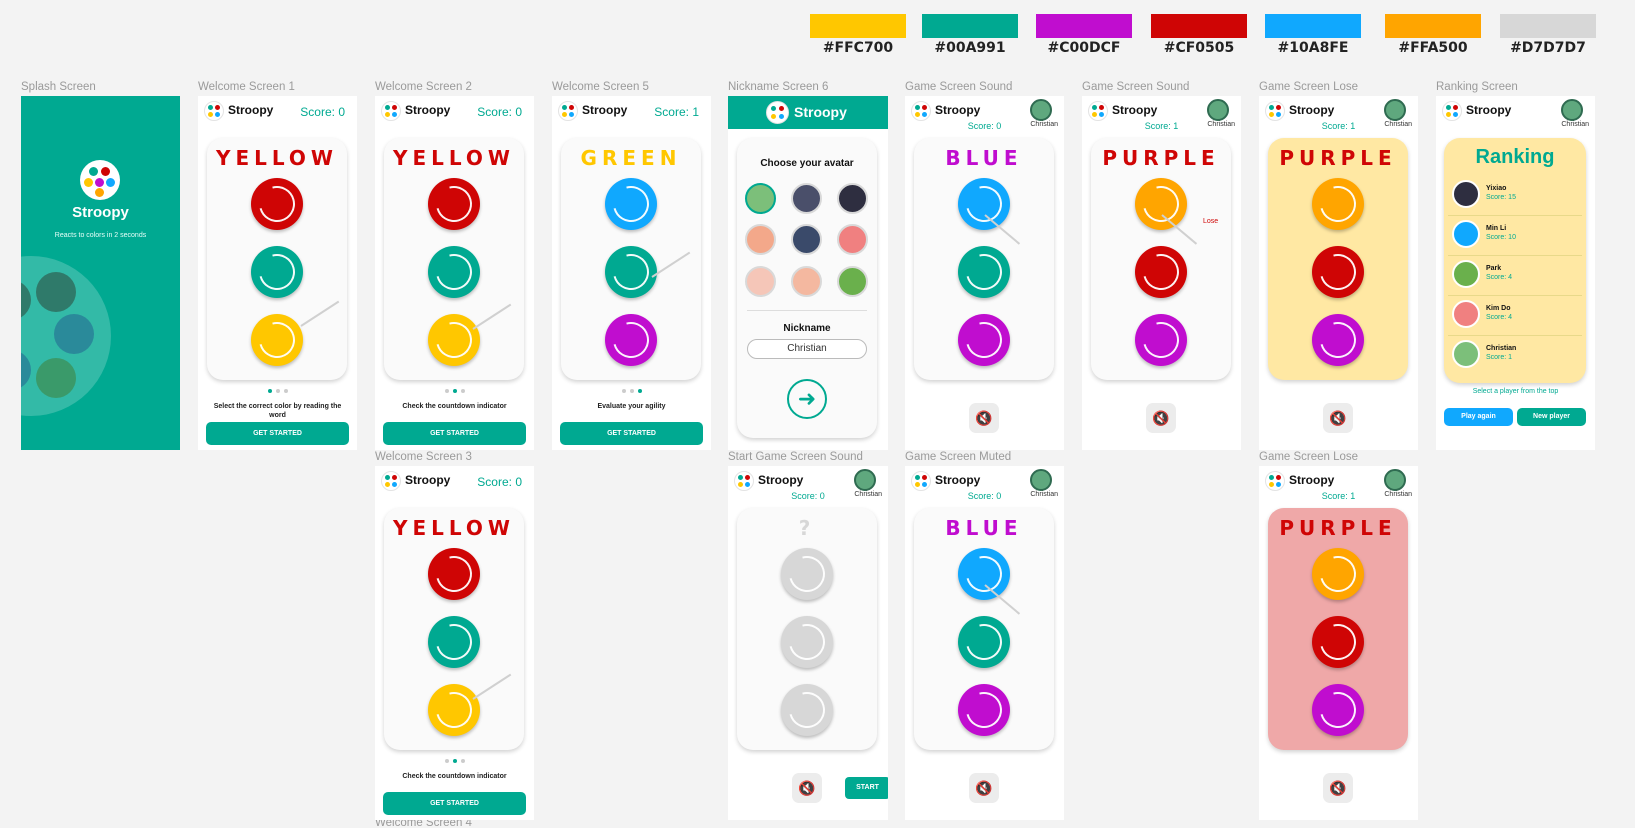 The image size is (1635, 828). Describe the element at coordinates (852, 281) in the screenshot. I see `avatar-zombie` at that location.